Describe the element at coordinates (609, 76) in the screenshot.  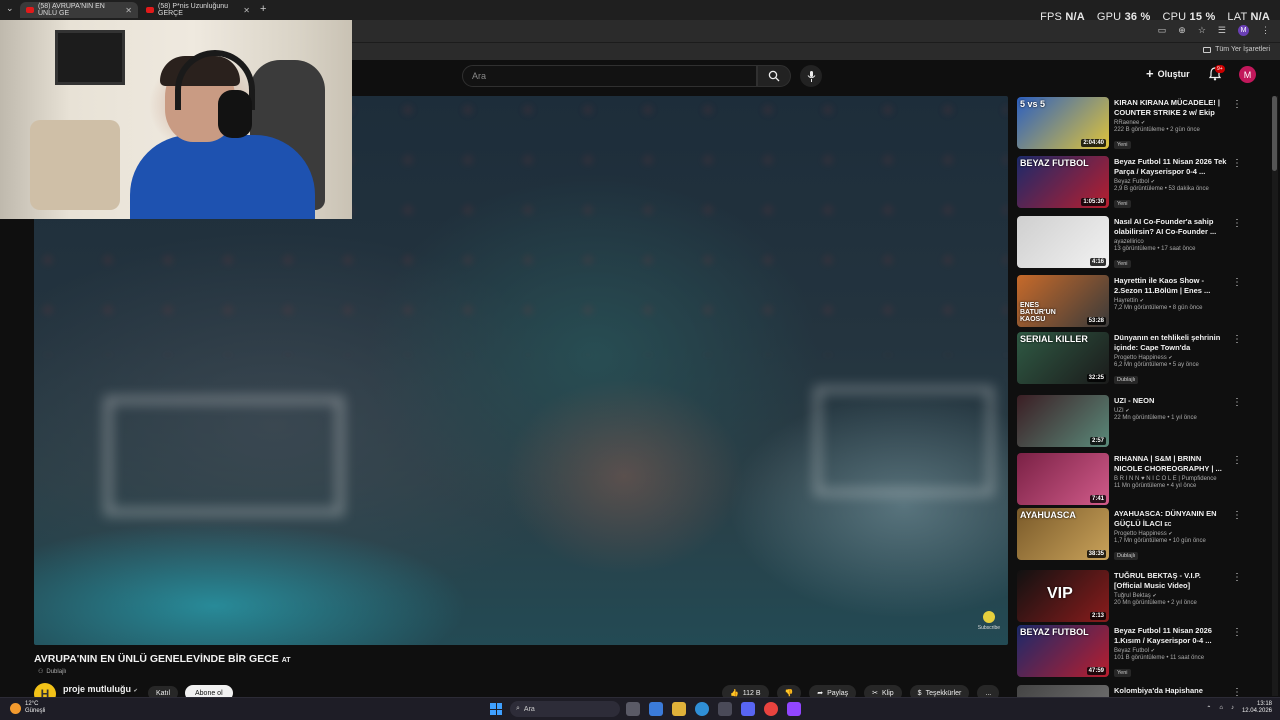
I see `search-input: Ara` at that location.